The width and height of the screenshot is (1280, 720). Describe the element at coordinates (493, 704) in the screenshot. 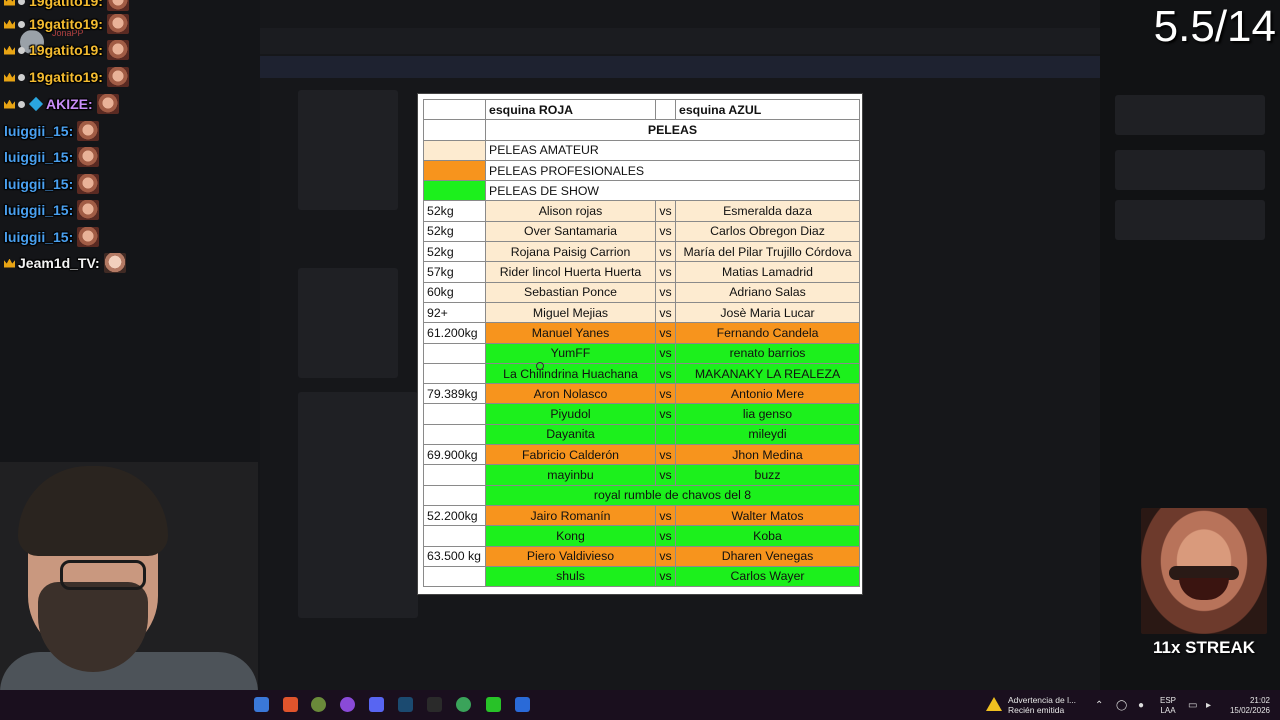

I see `play-icon` at that location.